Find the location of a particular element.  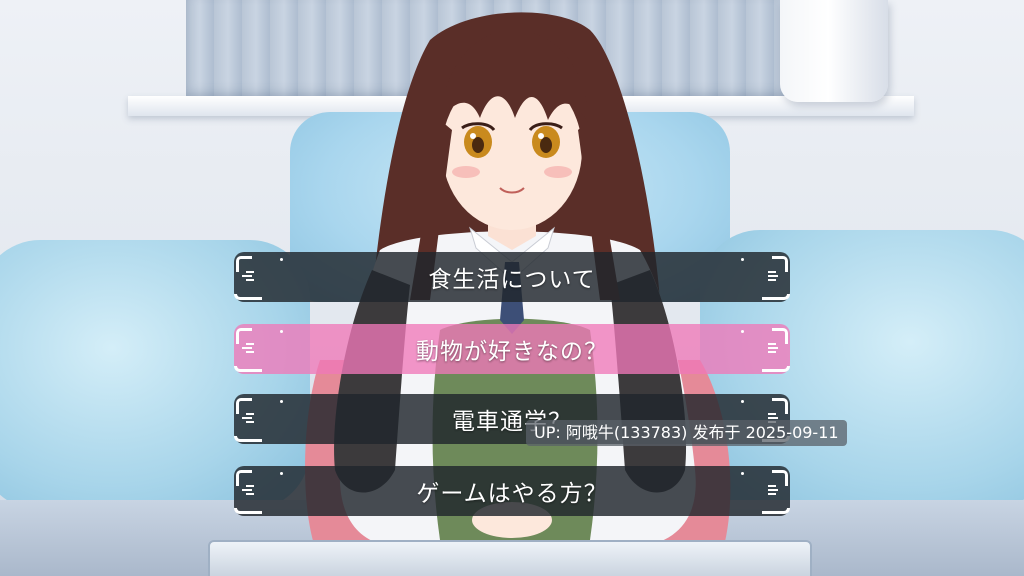

choice-option-2: 動物が好きなの？ is located at coordinates (512, 349).